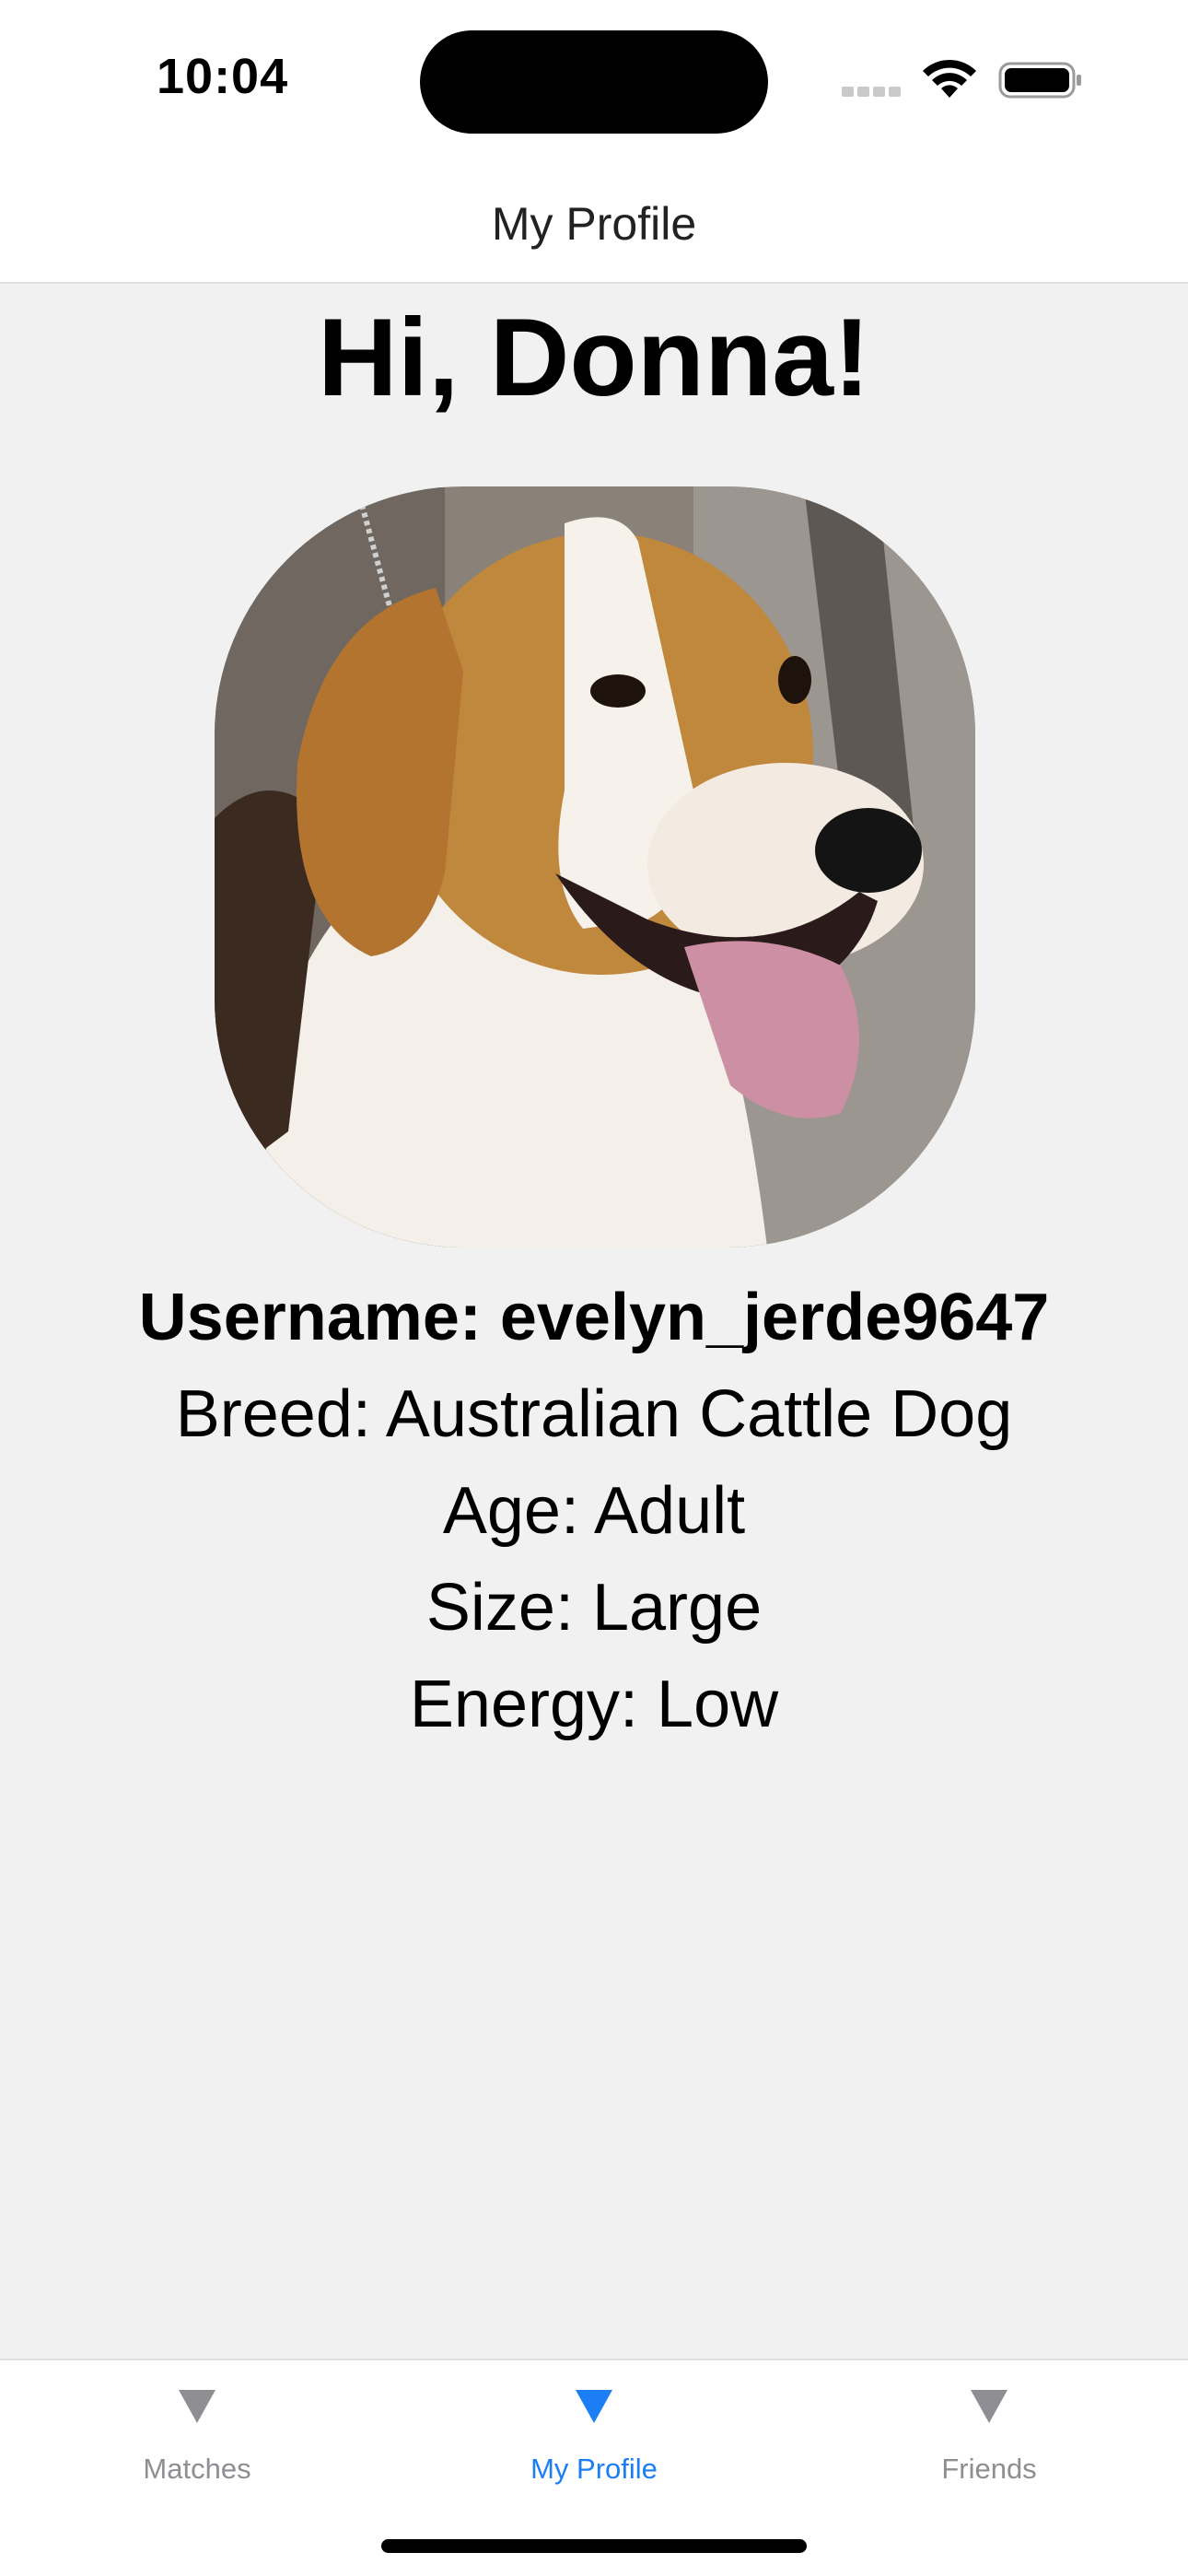  Describe the element at coordinates (594, 357) in the screenshot. I see `greeting-heading: Hi, Donna!` at that location.